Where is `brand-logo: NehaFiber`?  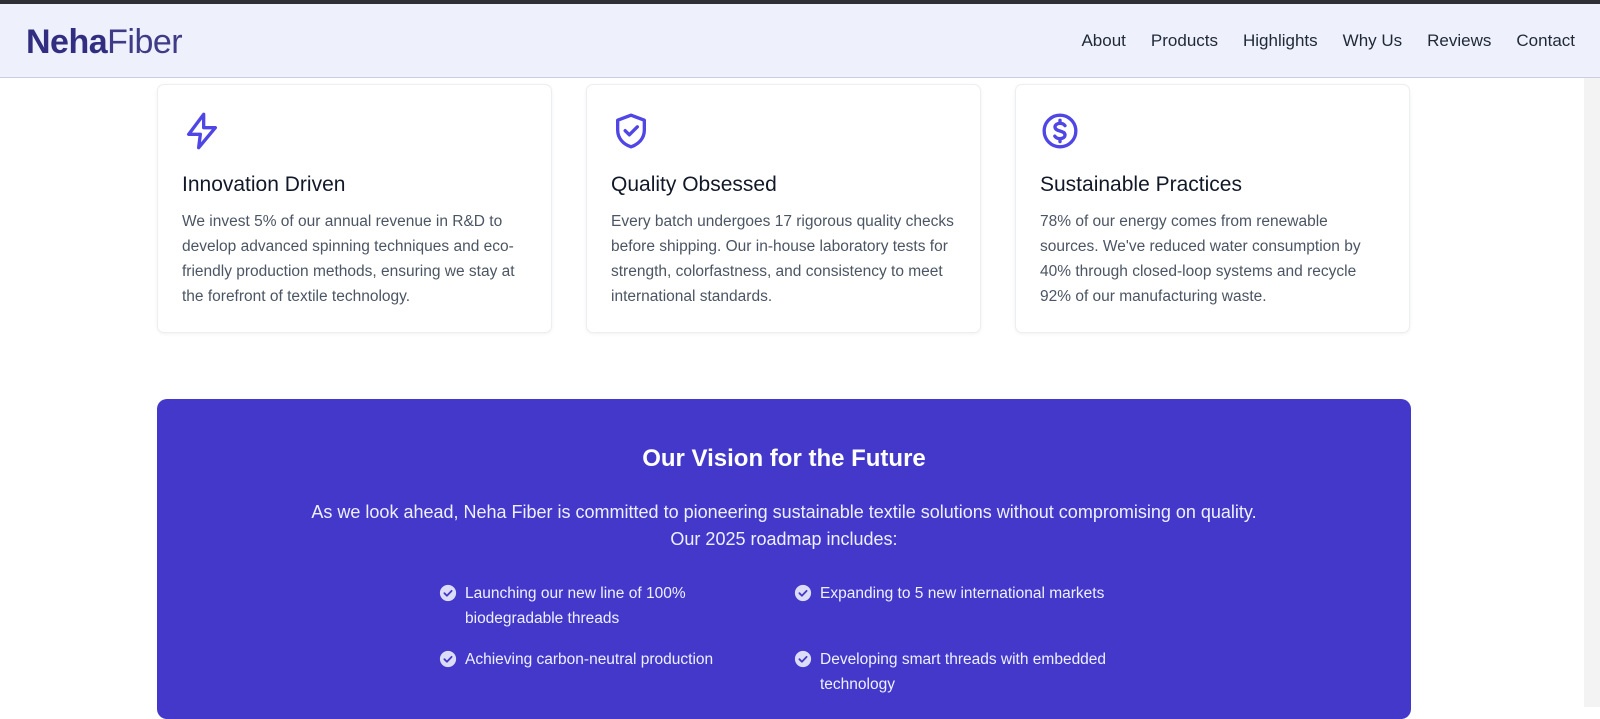
brand-logo: NehaFiber is located at coordinates (104, 42).